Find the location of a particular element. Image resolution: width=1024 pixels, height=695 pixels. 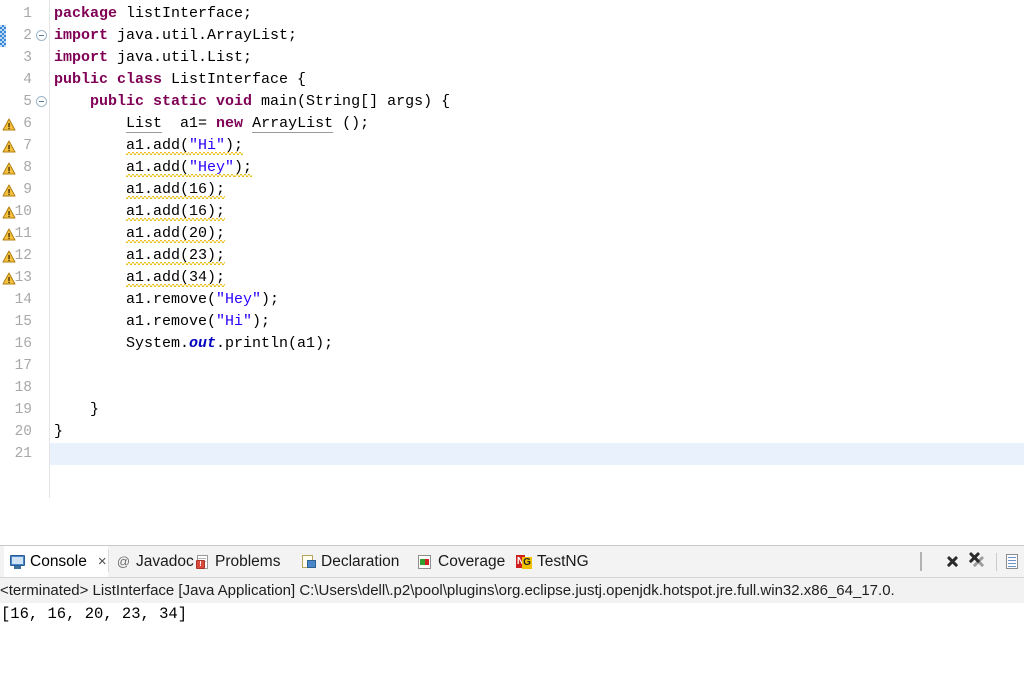

code-line: a1.add(23); is located at coordinates (537, 256).